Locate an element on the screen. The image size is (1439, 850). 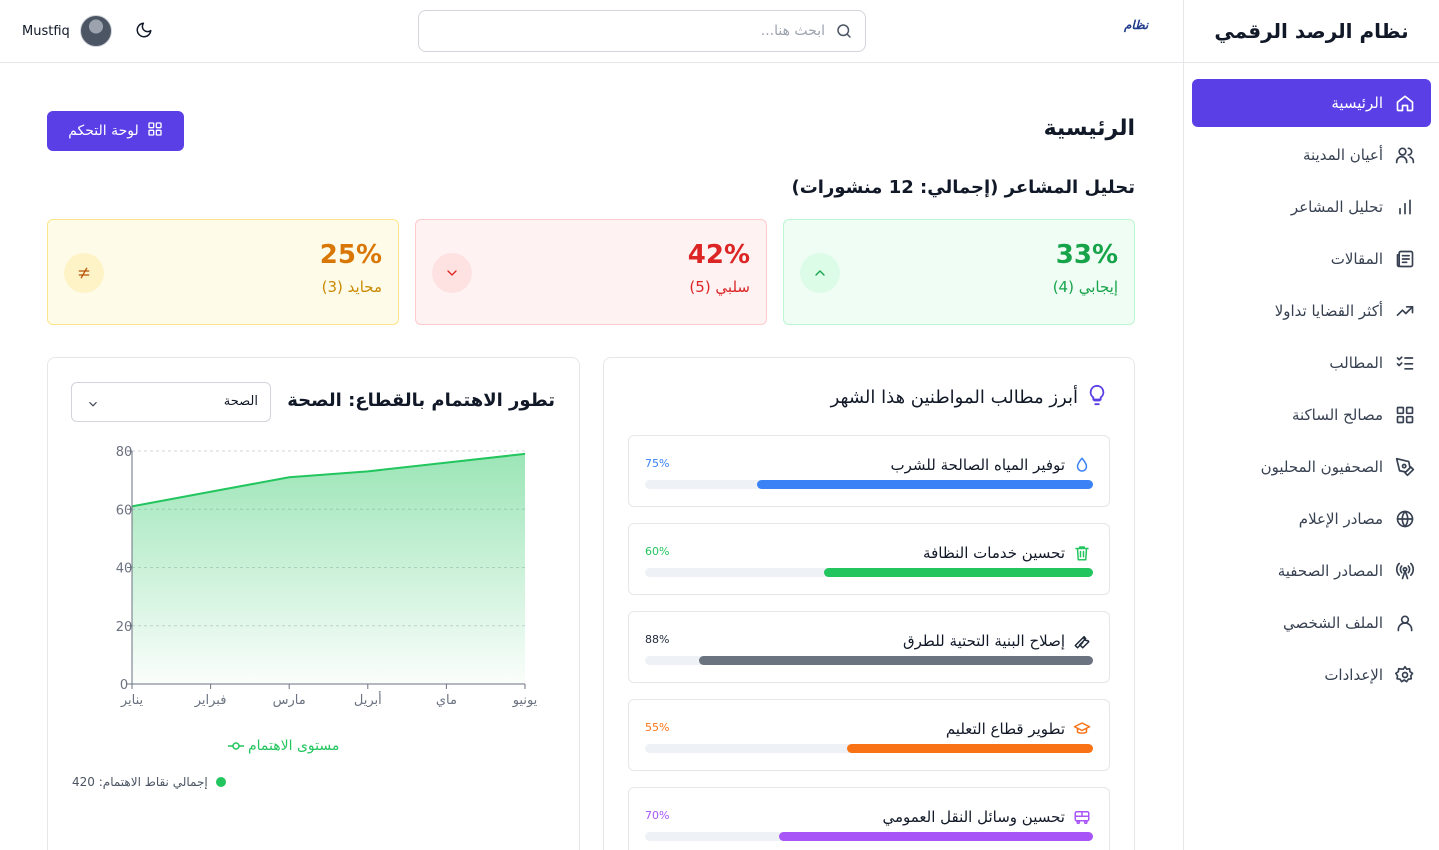
search-box is located at coordinates (642, 31).